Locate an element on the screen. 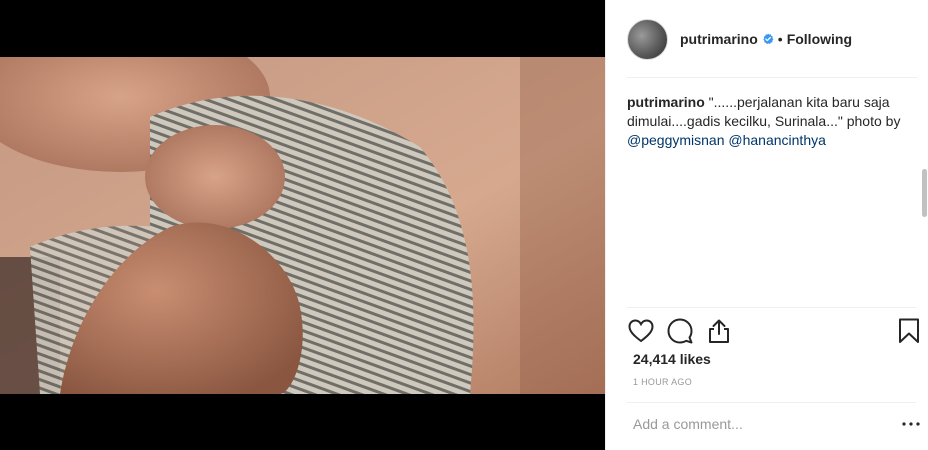 This screenshot has height=450, width=928. comment-button is located at coordinates (680, 331).